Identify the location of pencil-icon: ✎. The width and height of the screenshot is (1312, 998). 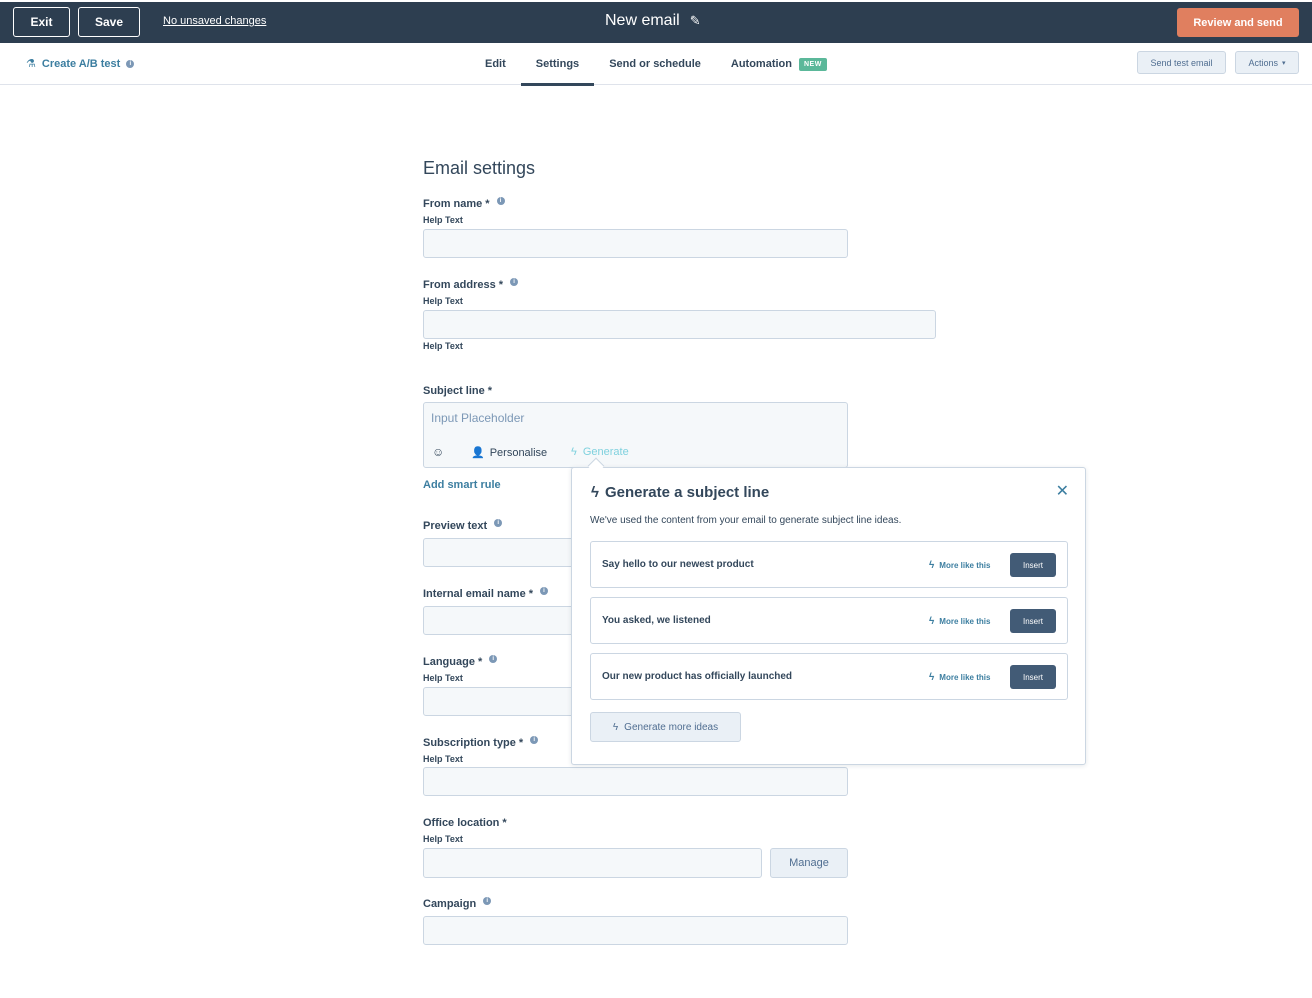
(695, 21).